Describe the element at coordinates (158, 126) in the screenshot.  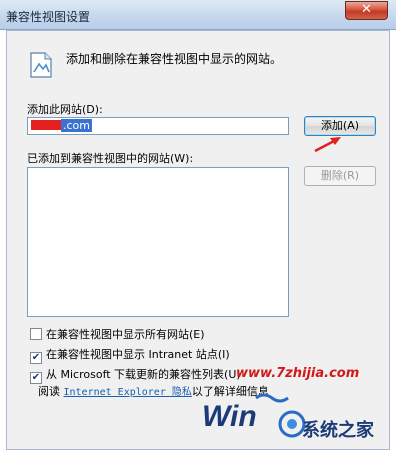
I see `website-input: .com` at that location.